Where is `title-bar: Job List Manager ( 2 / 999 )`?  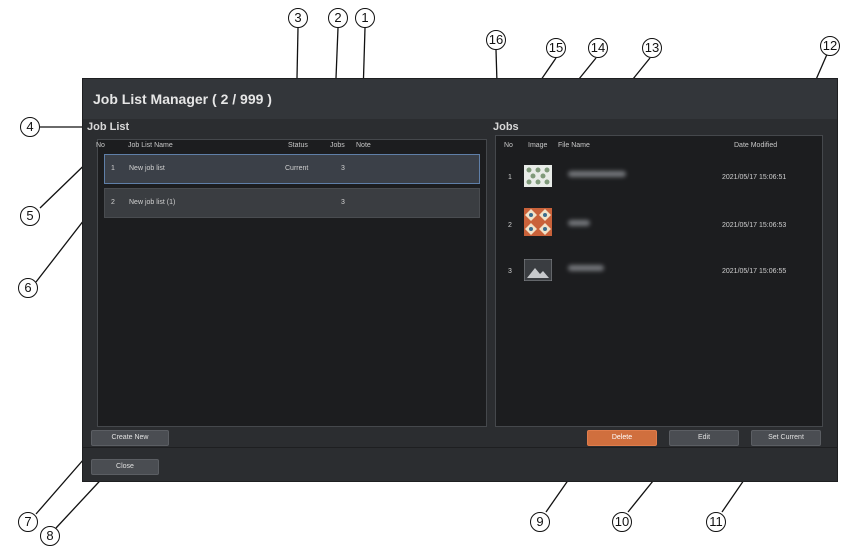
title-bar: Job List Manager ( 2 / 999 ) is located at coordinates (460, 99).